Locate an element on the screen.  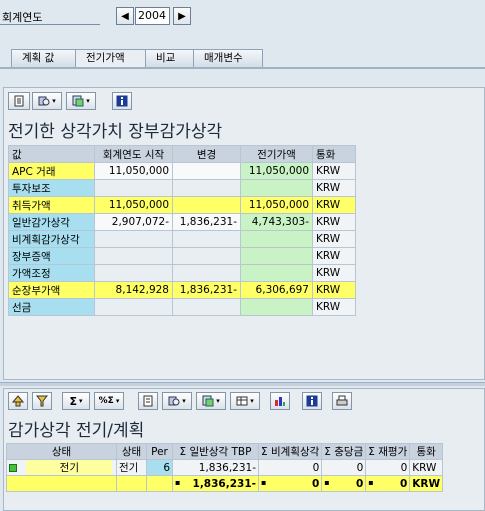
row-label: 일반감가상각 is located at coordinates (51, 222).